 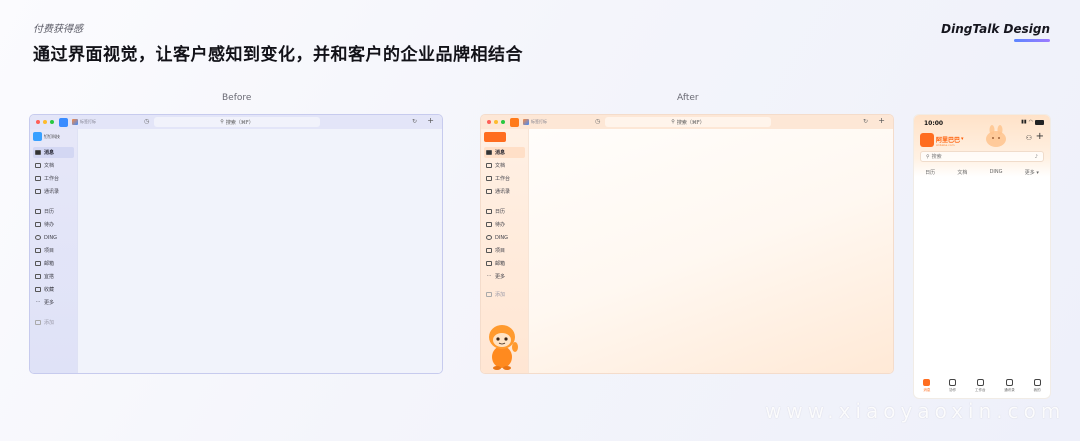 What do you see at coordinates (962, 139) in the screenshot?
I see `chevron-down-icon: ▾` at bounding box center [962, 139].